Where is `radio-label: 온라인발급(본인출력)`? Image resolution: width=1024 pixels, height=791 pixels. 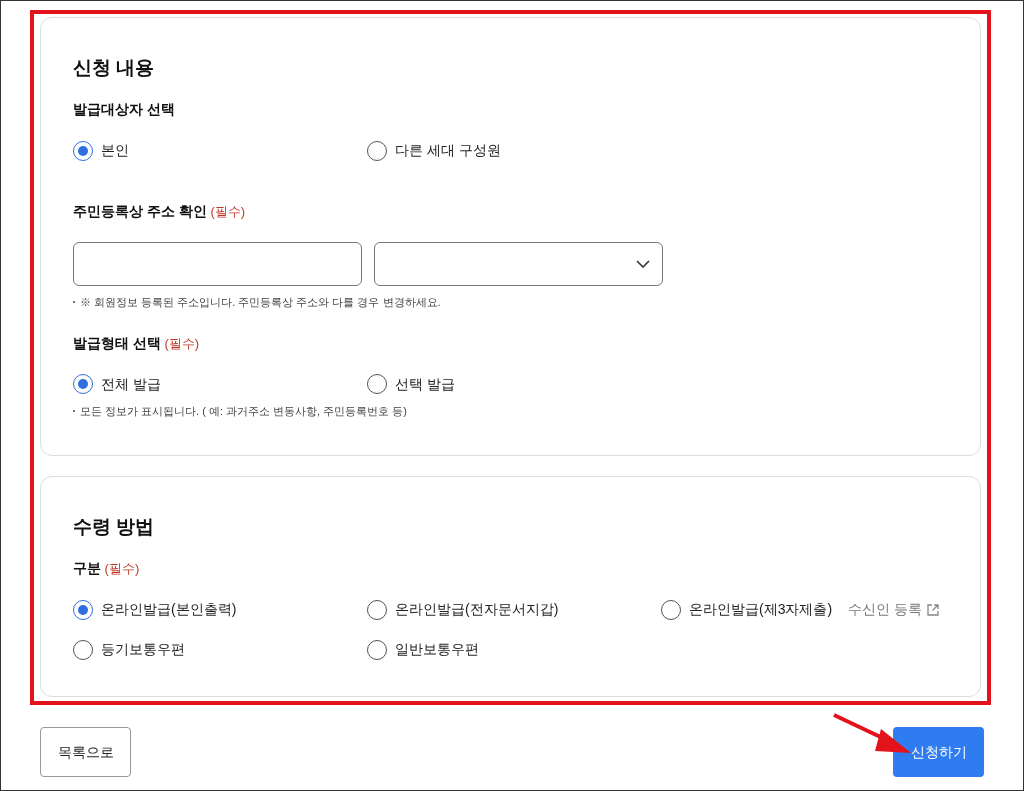 radio-label: 온라인발급(본인출력) is located at coordinates (169, 609).